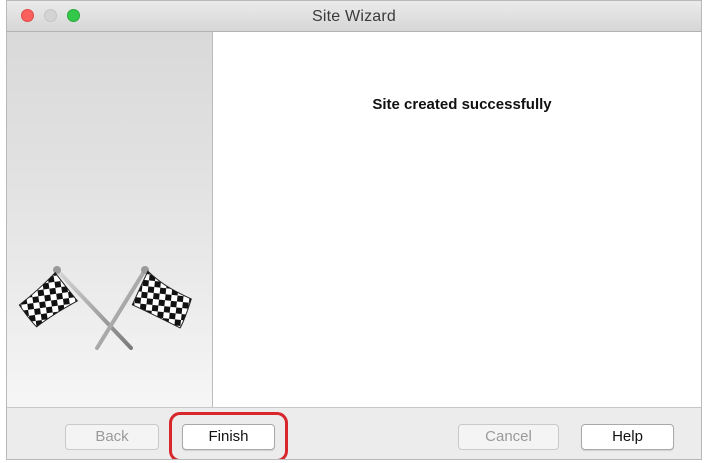 The image size is (707, 463). Describe the element at coordinates (627, 437) in the screenshot. I see `help-button: Help` at that location.